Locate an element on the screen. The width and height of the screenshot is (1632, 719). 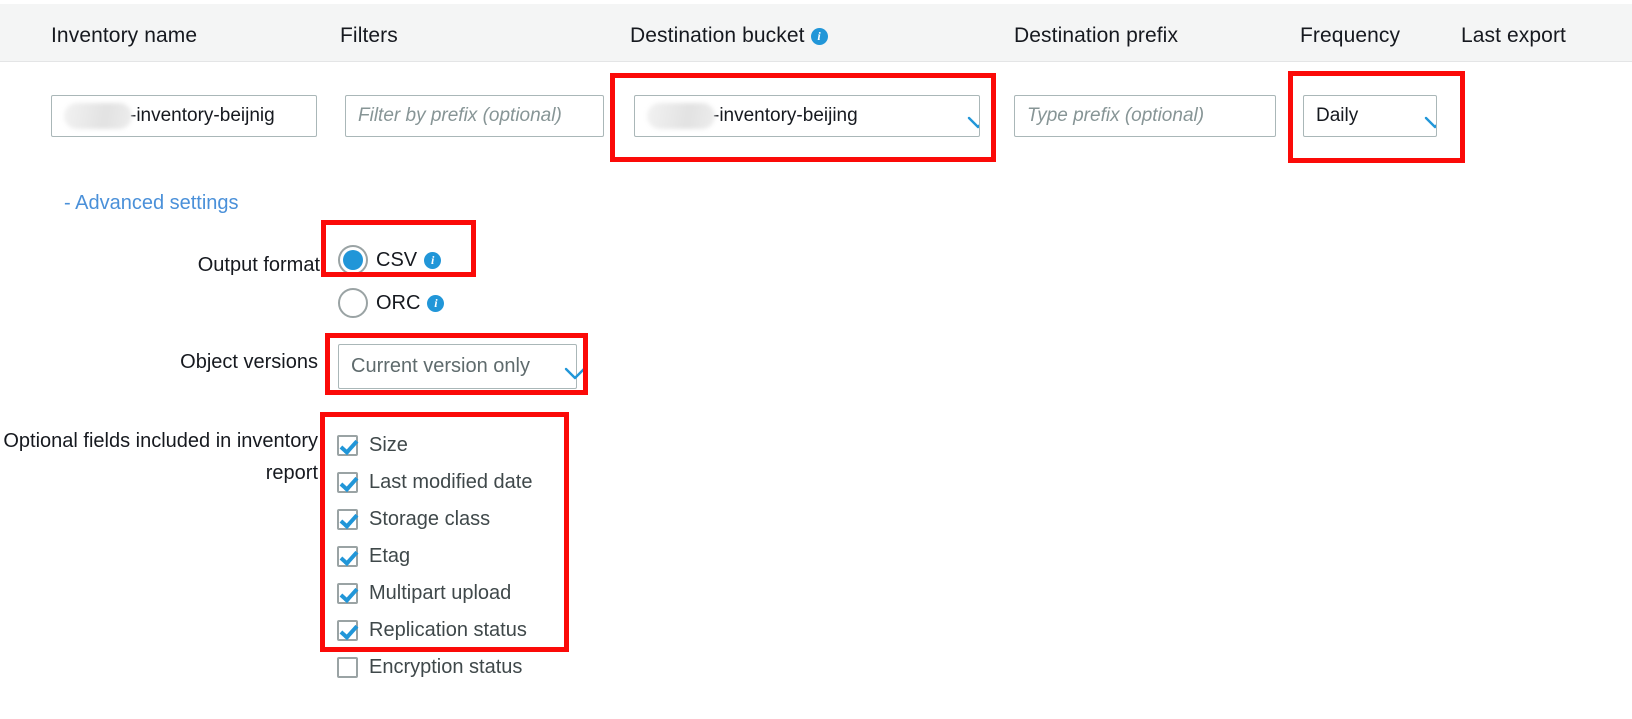
checkbox-replication-status is located at coordinates (347, 630).